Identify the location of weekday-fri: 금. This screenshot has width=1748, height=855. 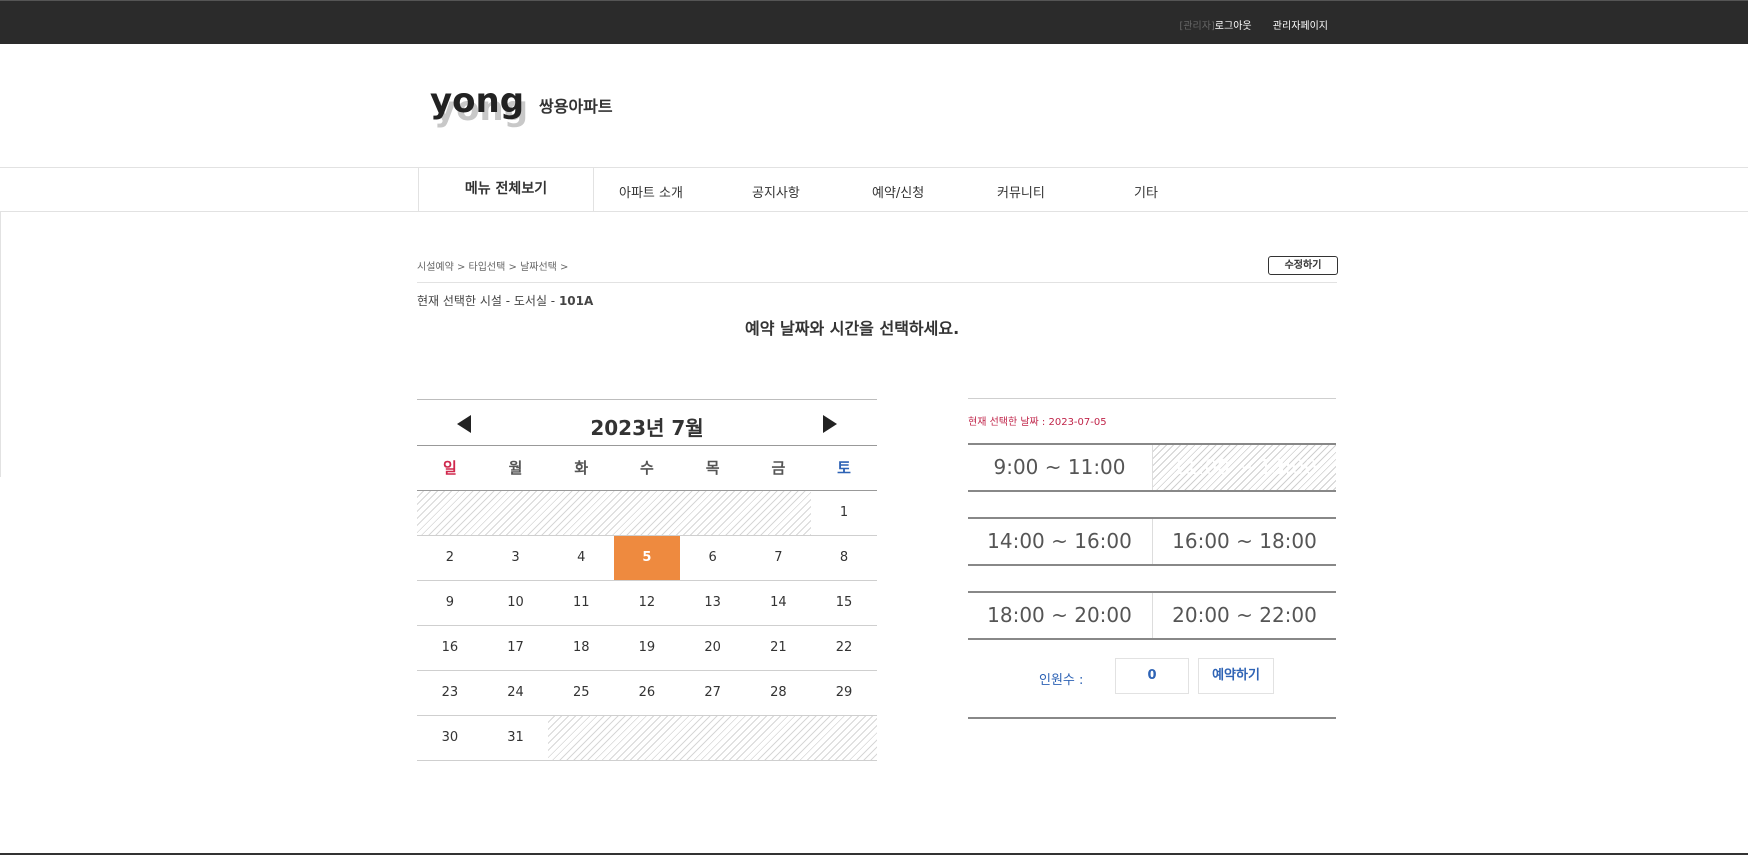
(778, 468).